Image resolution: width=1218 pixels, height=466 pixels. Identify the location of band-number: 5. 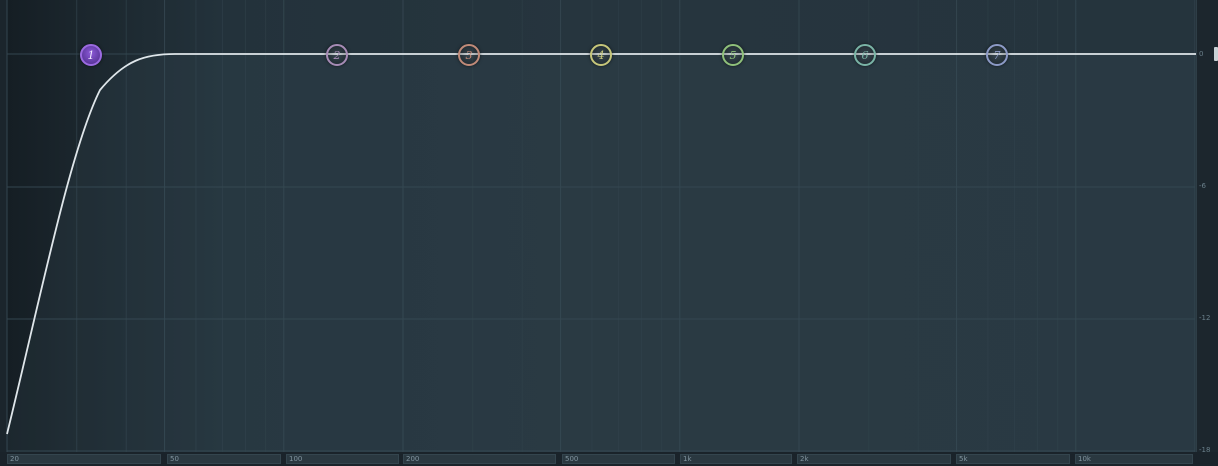
(733, 55).